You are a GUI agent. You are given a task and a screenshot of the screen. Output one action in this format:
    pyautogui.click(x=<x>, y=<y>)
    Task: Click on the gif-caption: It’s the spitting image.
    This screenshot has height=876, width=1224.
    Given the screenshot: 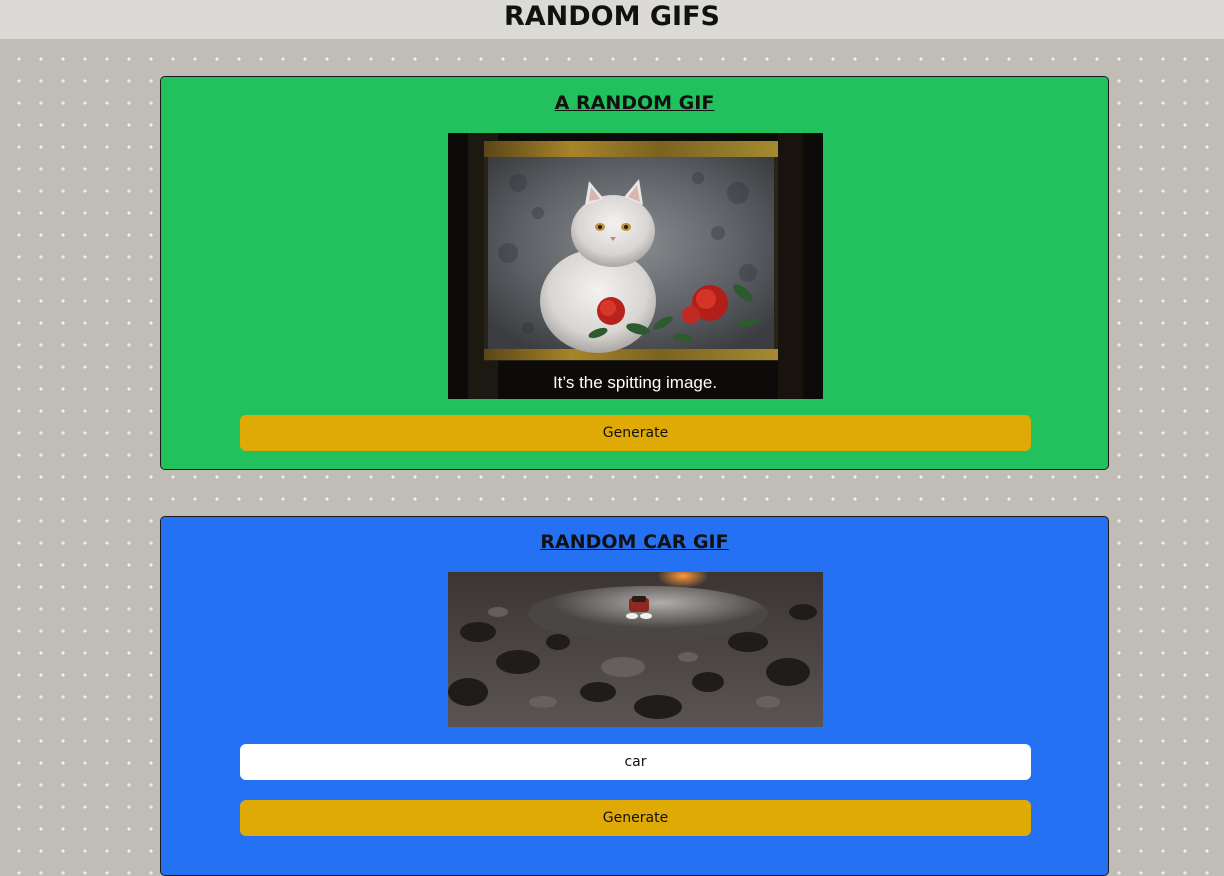 What is the action you would take?
    pyautogui.click(x=635, y=382)
    